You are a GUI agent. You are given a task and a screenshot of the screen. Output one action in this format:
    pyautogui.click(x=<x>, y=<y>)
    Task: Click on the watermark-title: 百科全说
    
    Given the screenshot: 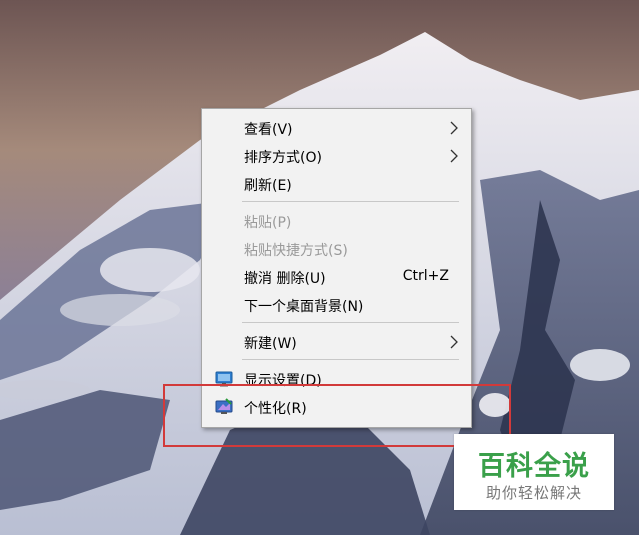 What is the action you would take?
    pyautogui.click(x=534, y=466)
    